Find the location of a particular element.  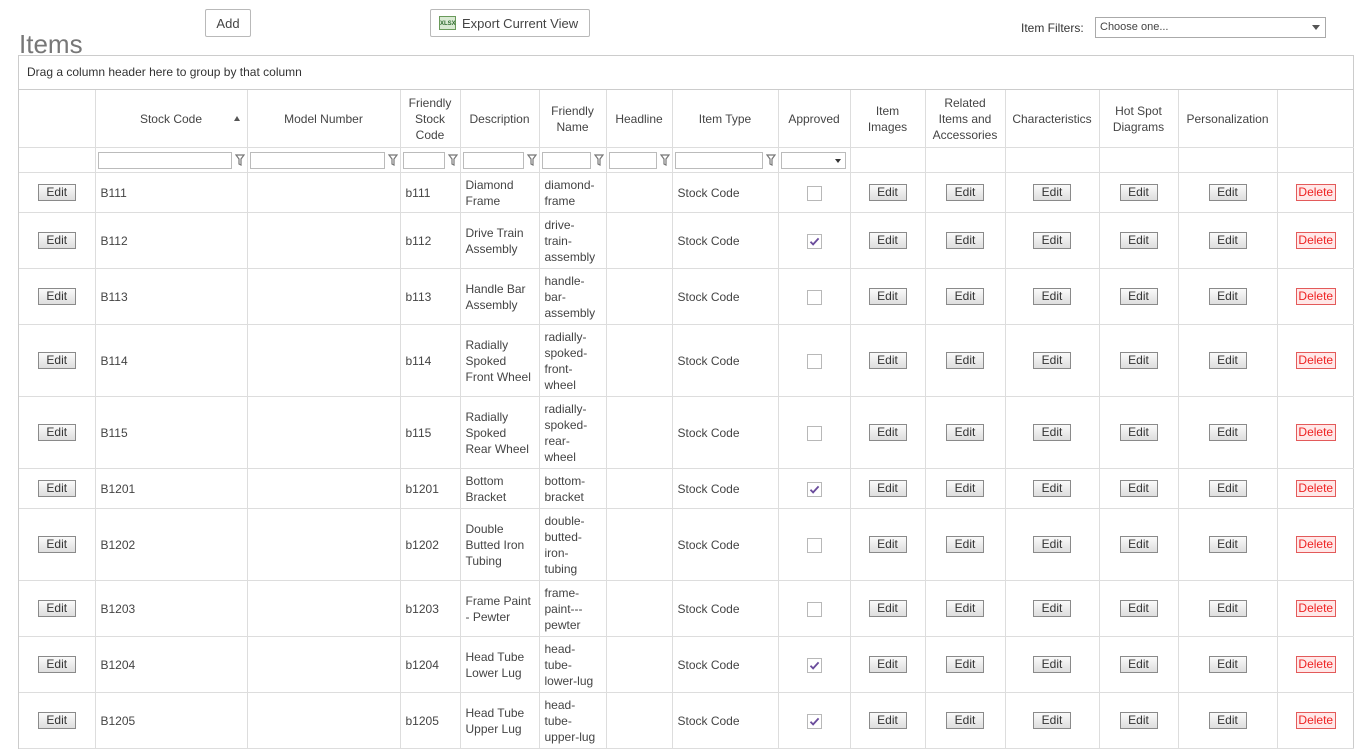

header-friendly-name: Friendly Name is located at coordinates (572, 119).